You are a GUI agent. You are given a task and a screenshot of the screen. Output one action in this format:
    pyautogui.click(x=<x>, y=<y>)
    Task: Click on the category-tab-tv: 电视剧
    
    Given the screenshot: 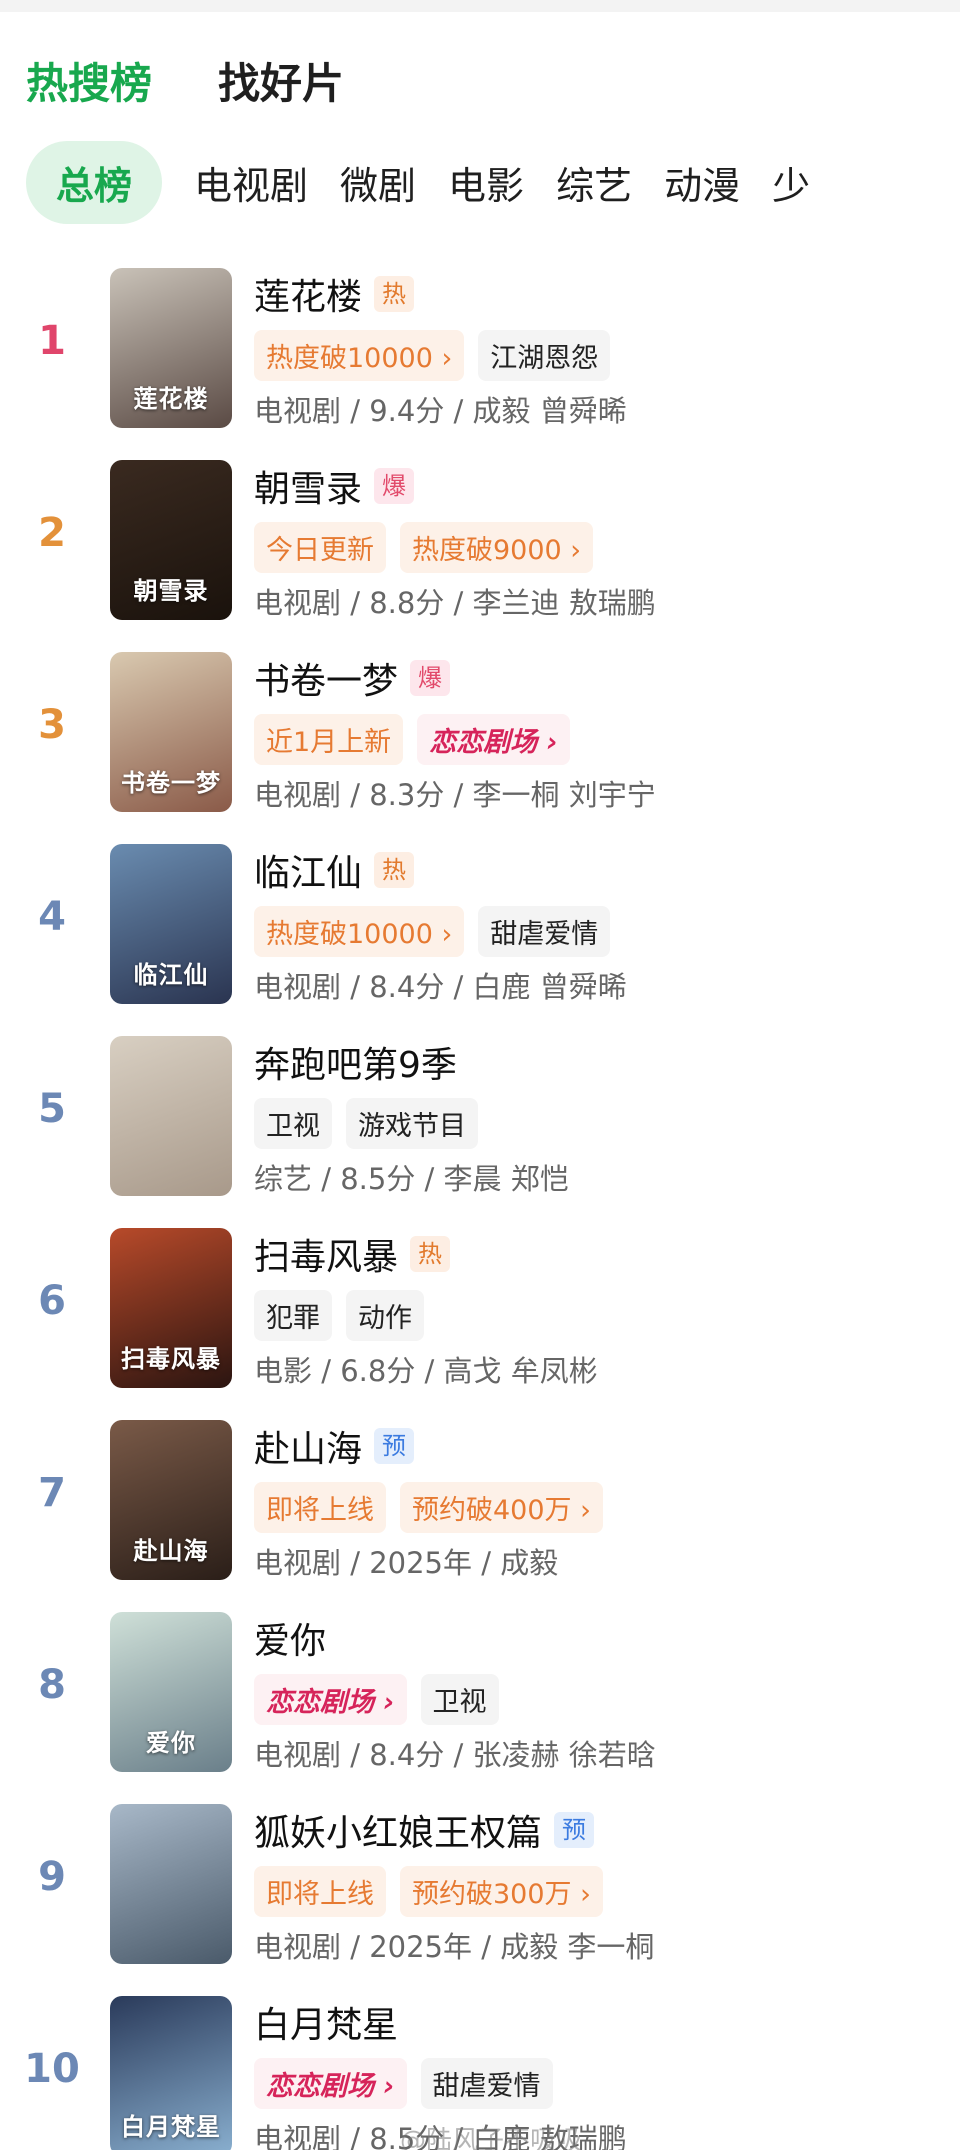 What is the action you would take?
    pyautogui.click(x=251, y=182)
    